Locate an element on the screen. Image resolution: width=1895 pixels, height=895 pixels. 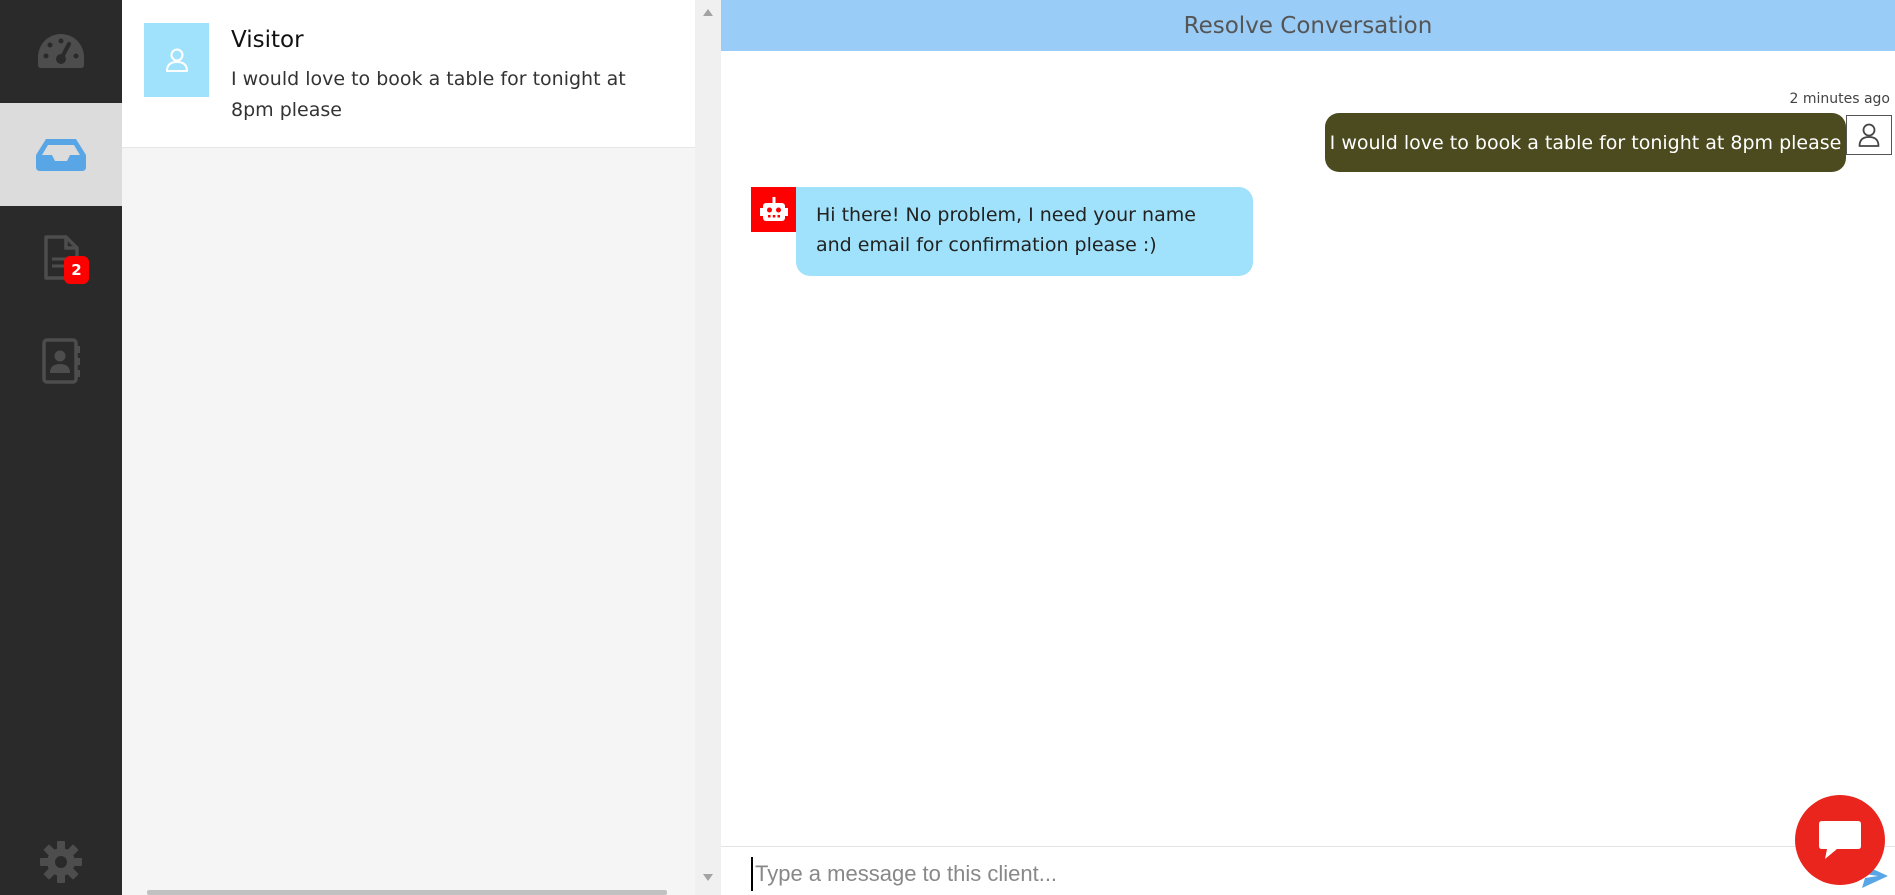
resolve-conversation-label: Resolve Conversation is located at coordinates (1308, 25).